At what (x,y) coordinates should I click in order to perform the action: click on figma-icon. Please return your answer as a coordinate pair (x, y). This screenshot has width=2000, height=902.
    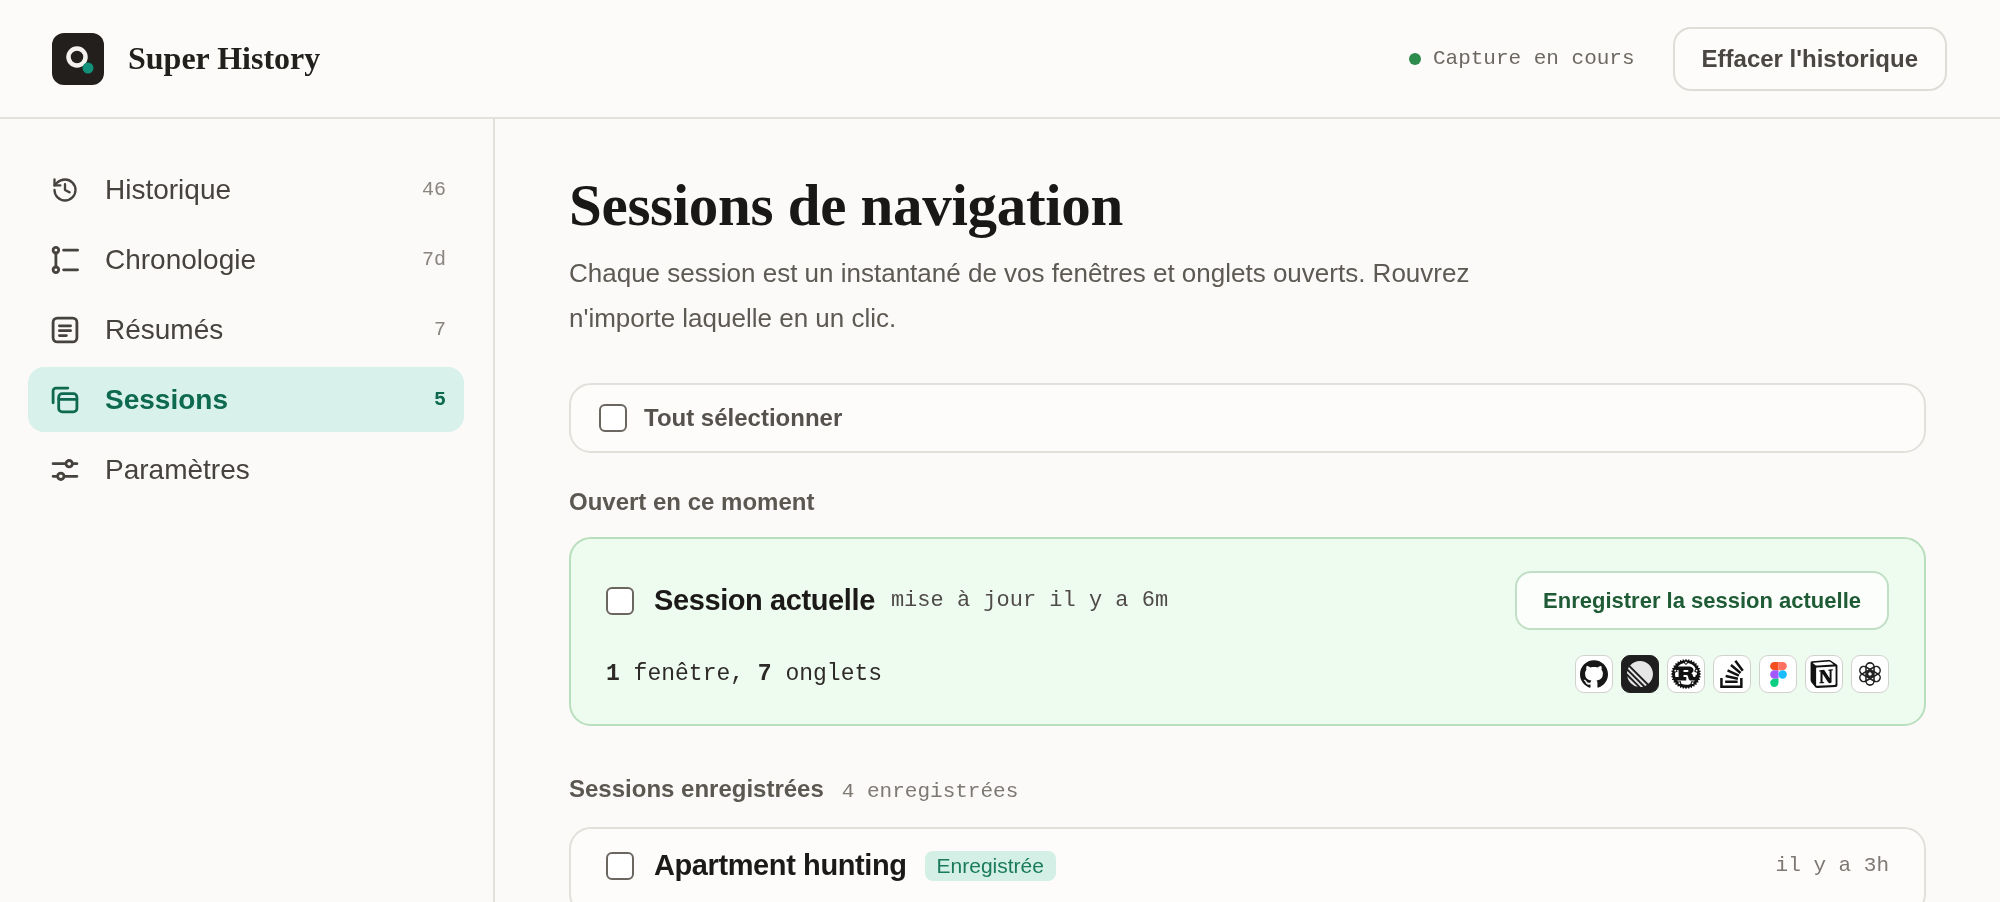
    Looking at the image, I should click on (1778, 674).